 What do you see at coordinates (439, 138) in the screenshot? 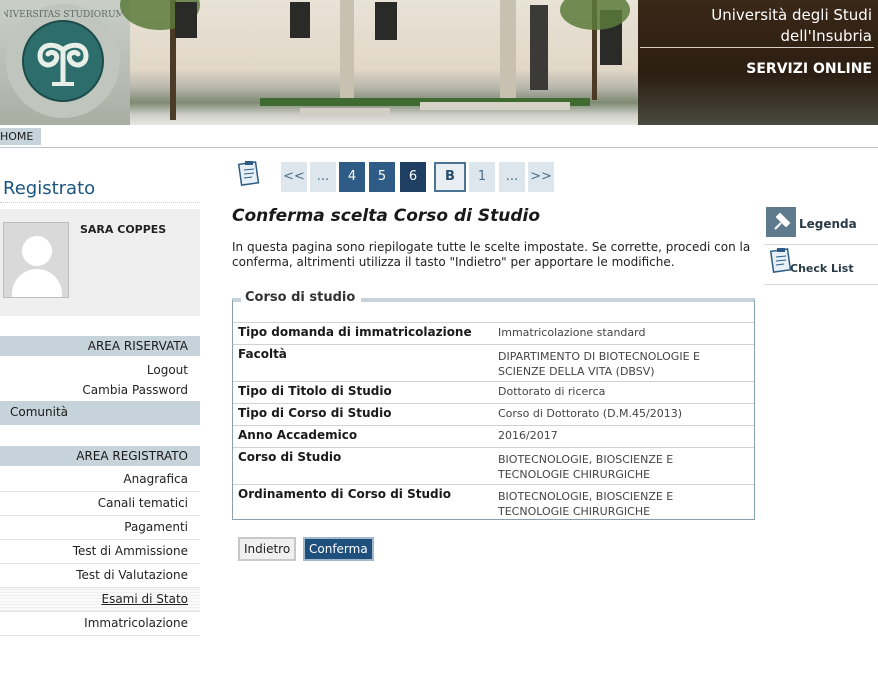
I see `nav-bar: HOME` at bounding box center [439, 138].